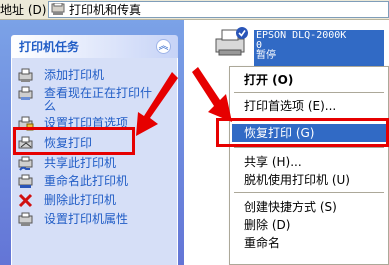 The width and height of the screenshot is (389, 265). Describe the element at coordinates (266, 55) in the screenshot. I see `printer-status: 暂停` at that location.